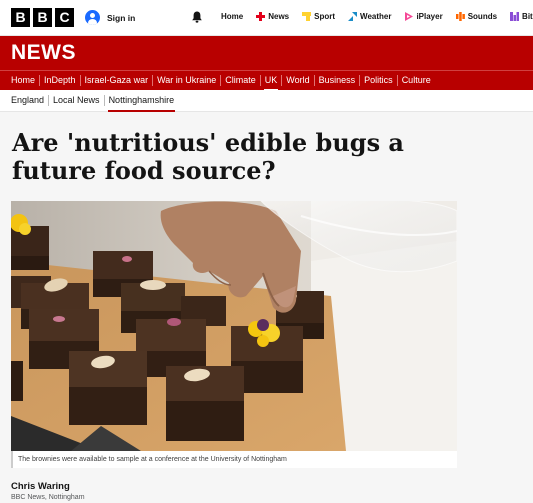 The width and height of the screenshot is (533, 503). I want to click on section-nav-item: Politics, so click(379, 80).